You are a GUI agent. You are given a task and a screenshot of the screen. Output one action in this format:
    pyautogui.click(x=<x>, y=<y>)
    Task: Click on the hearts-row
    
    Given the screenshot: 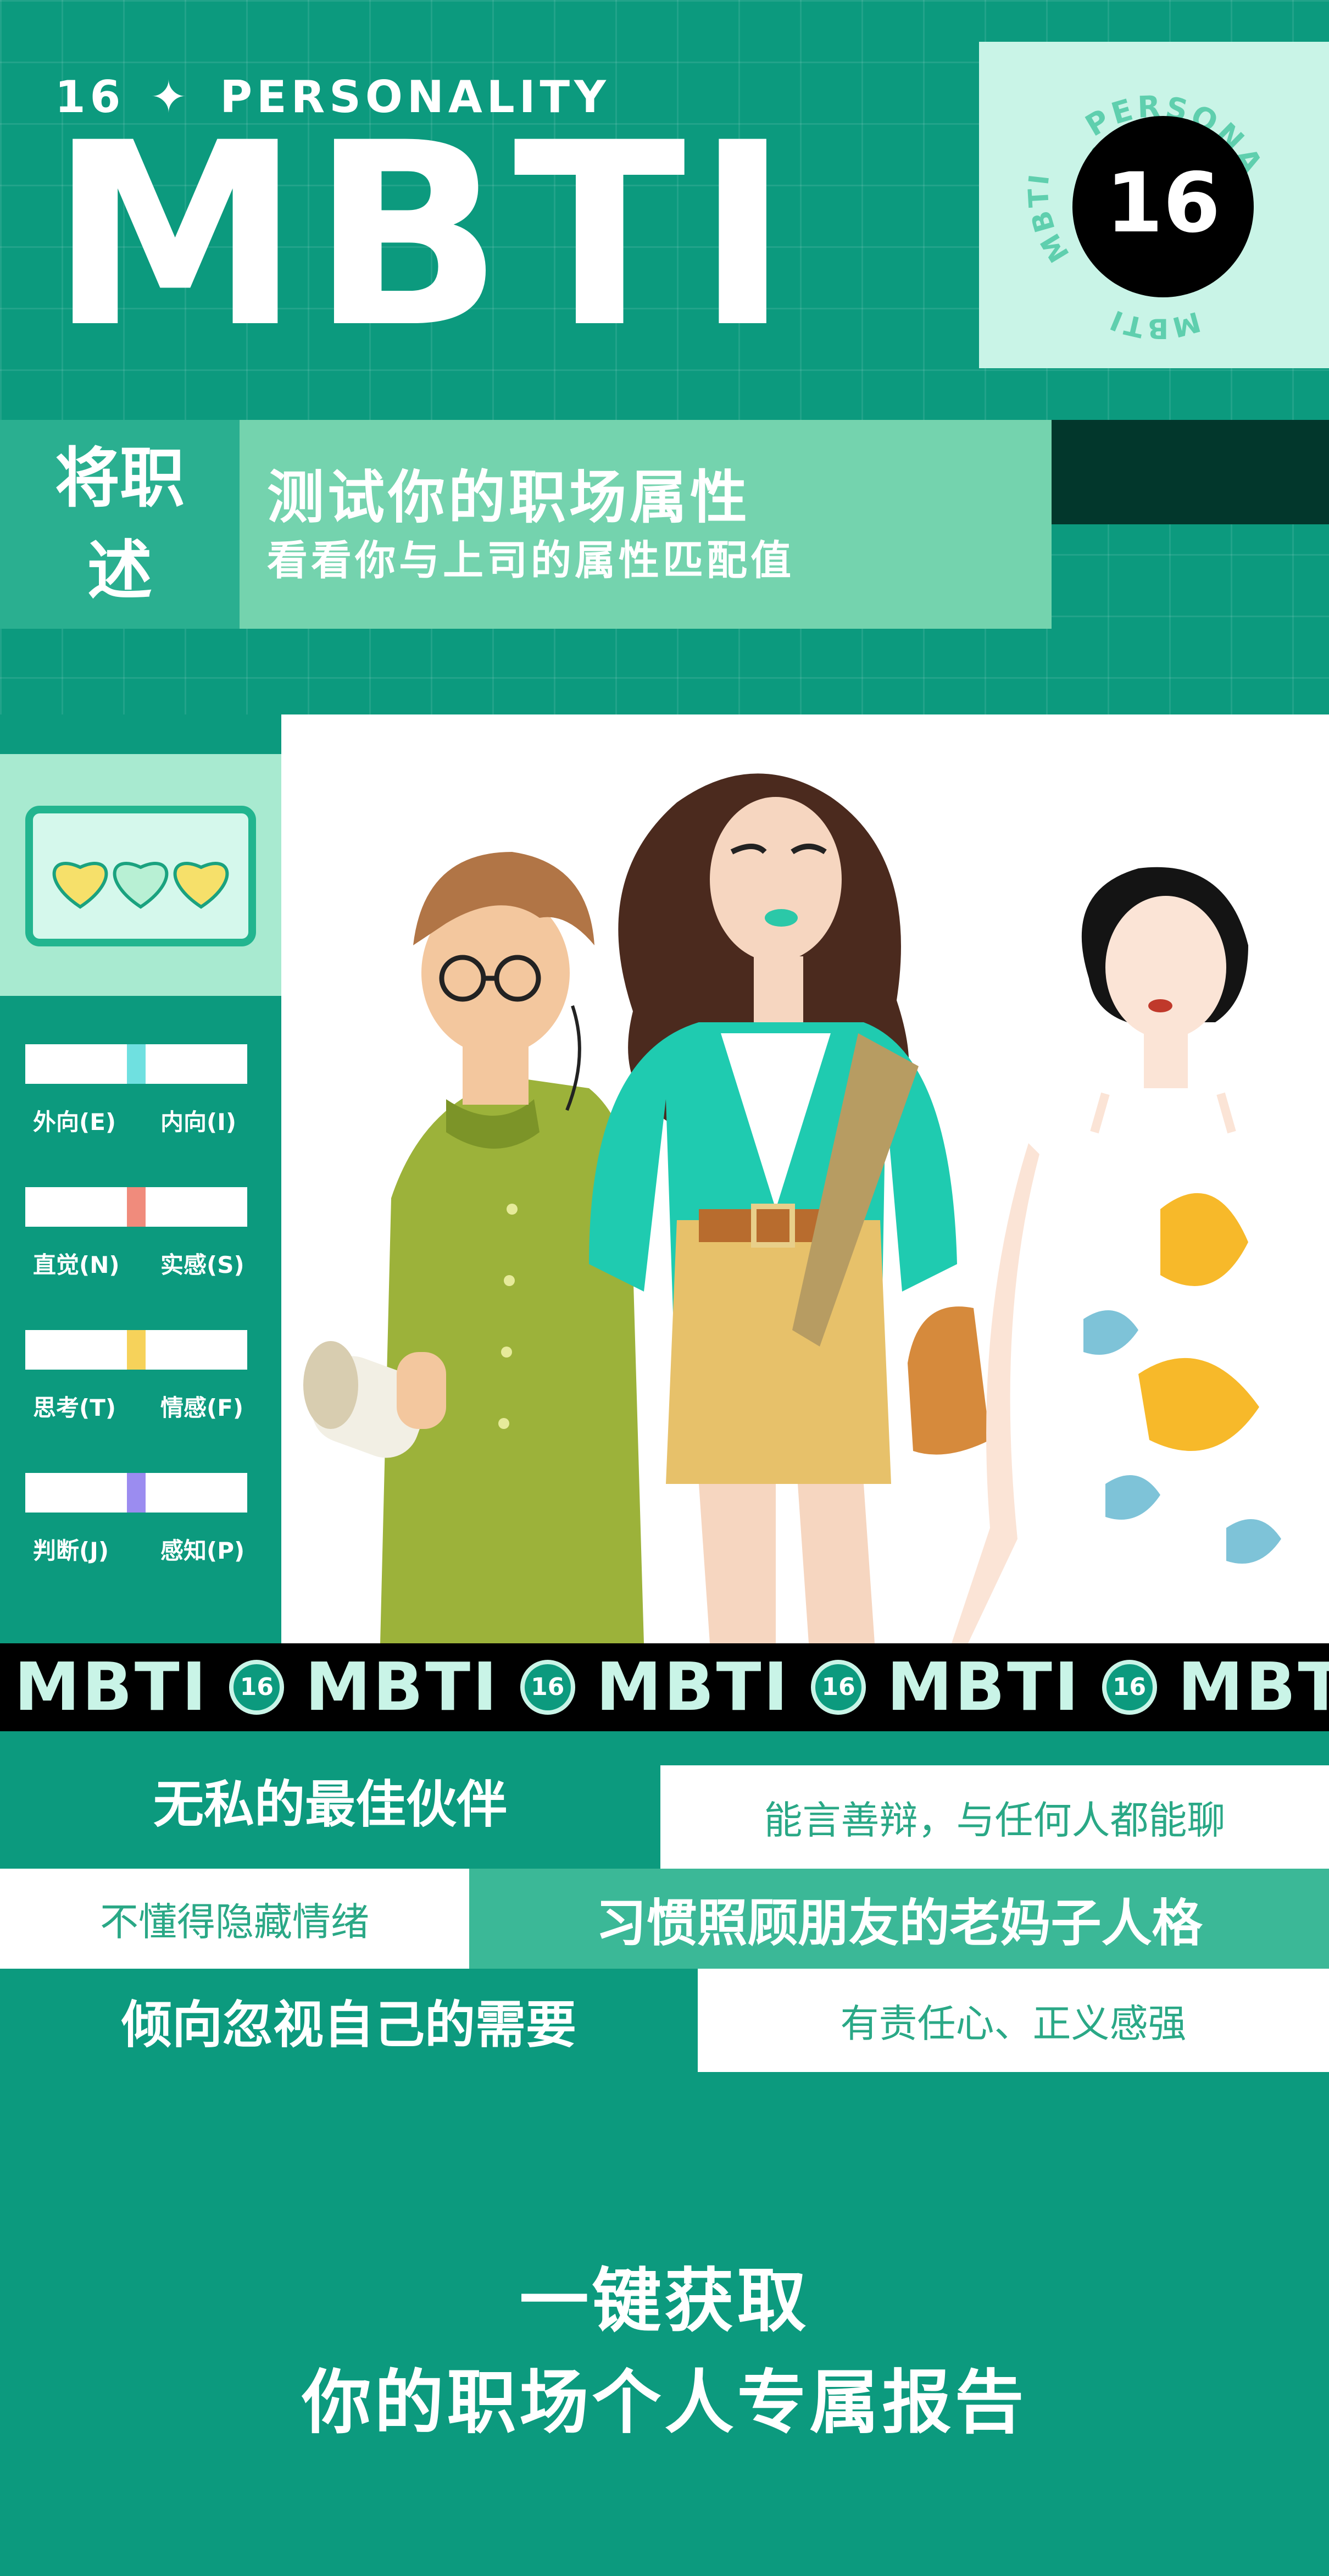 What is the action you would take?
    pyautogui.click(x=140, y=885)
    